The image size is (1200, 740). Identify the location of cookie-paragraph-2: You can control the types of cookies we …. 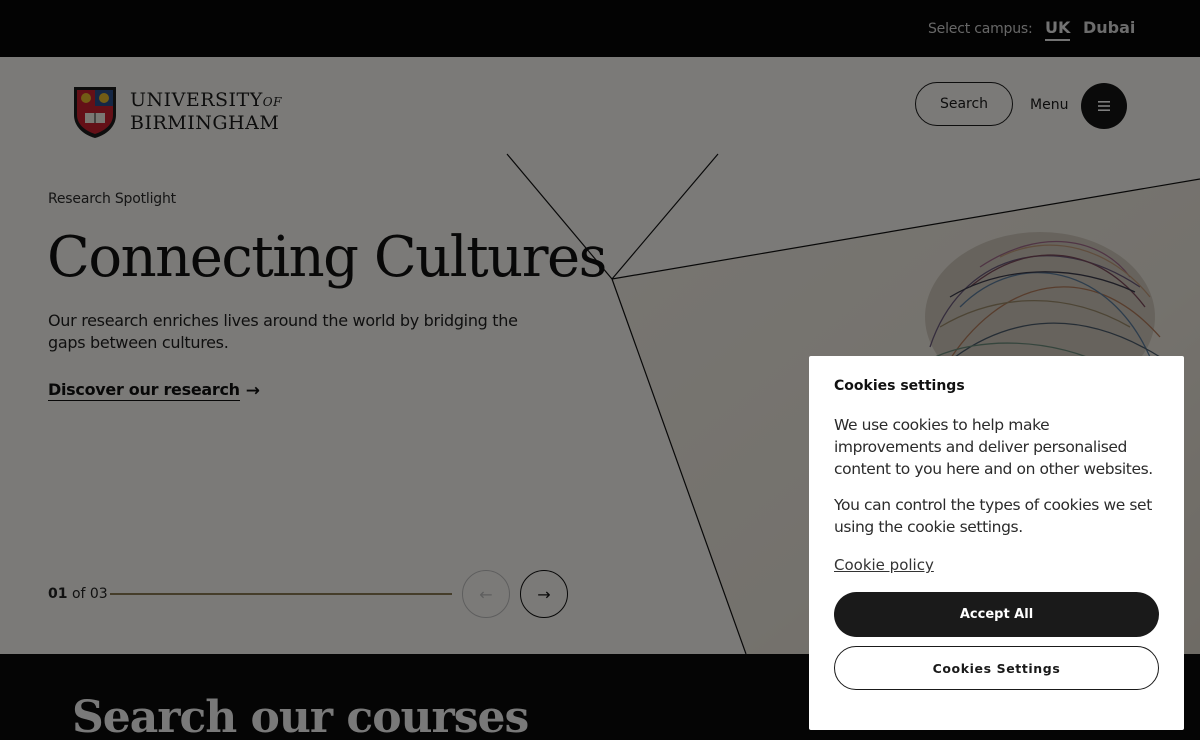
(993, 516).